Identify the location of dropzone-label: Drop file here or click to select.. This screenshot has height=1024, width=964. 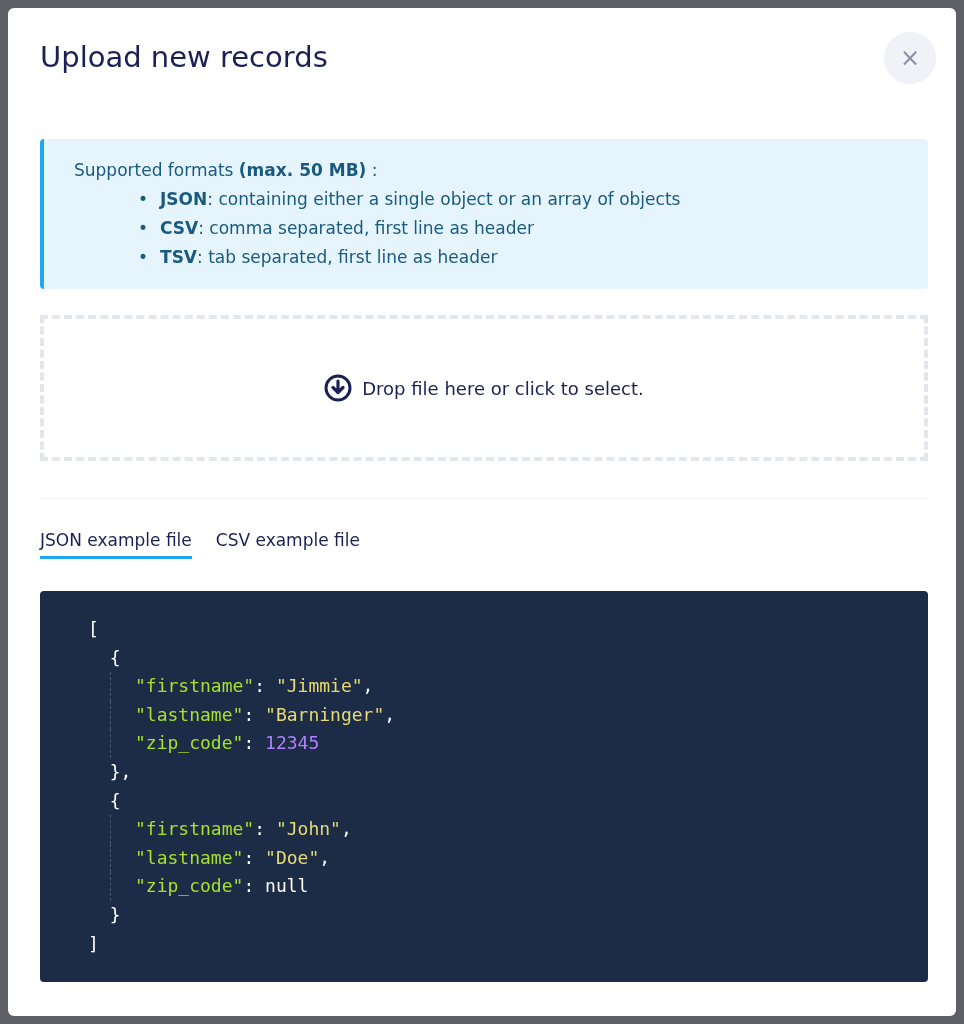
(503, 388).